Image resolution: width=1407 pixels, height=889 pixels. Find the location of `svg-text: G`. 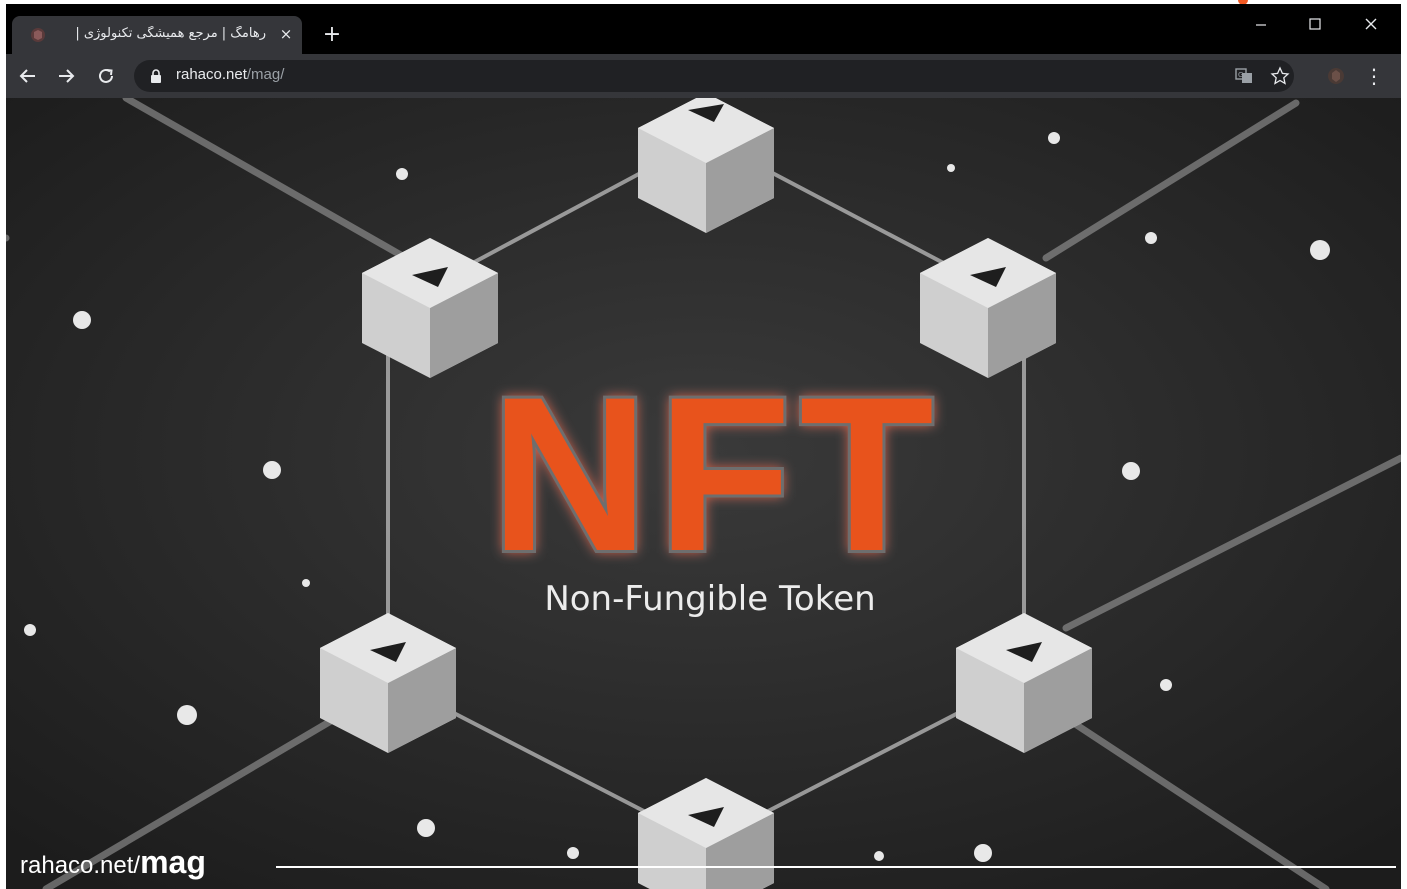

svg-text: G is located at coordinates (1240, 75).